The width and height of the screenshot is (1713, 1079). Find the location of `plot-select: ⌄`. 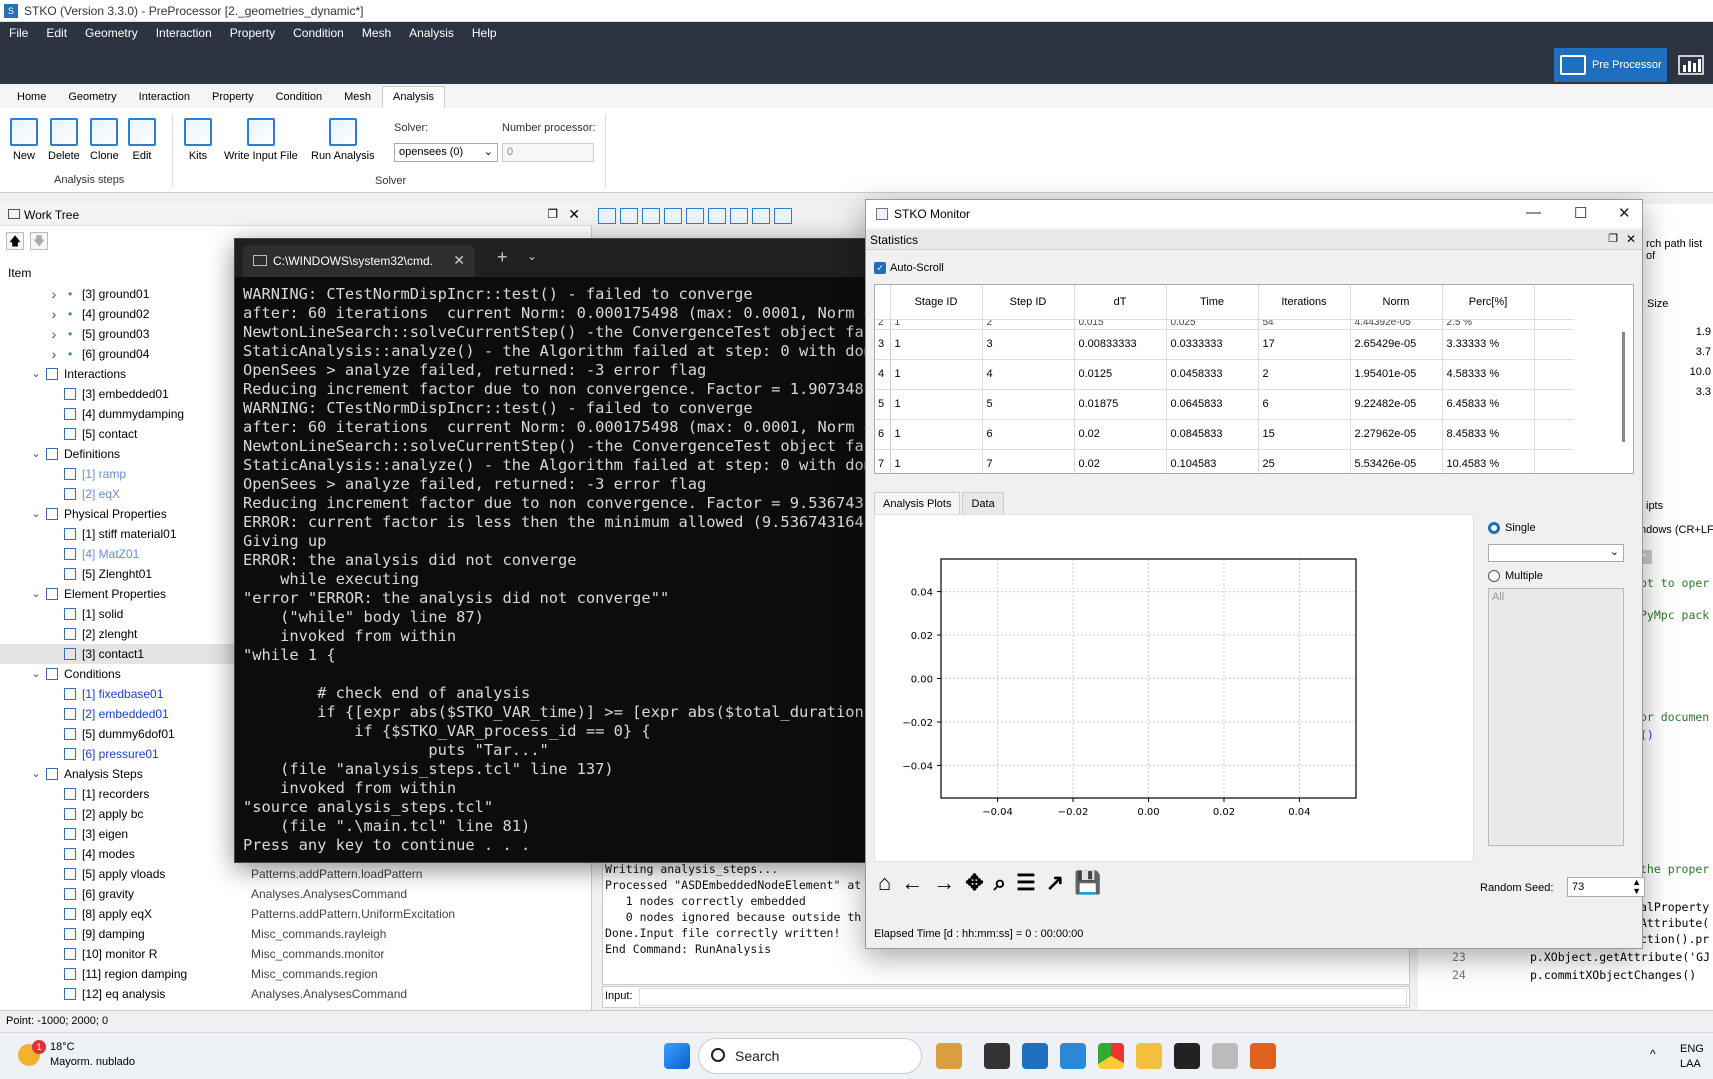

plot-select: ⌄ is located at coordinates (1556, 553).